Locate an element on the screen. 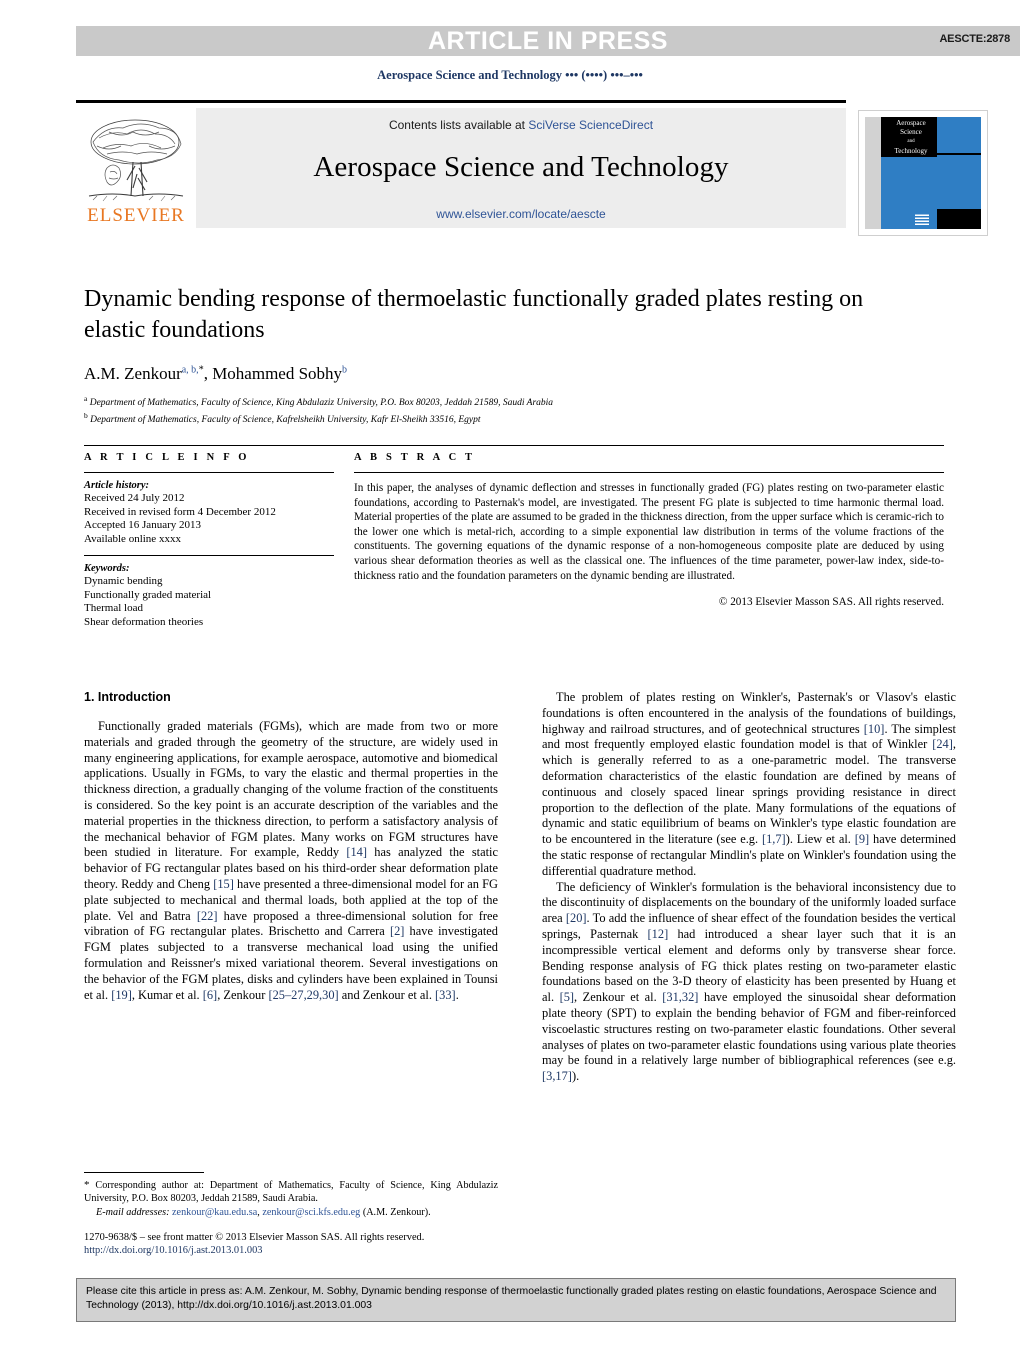  journal-title: Aerospace Science and Technology is located at coordinates (521, 167).